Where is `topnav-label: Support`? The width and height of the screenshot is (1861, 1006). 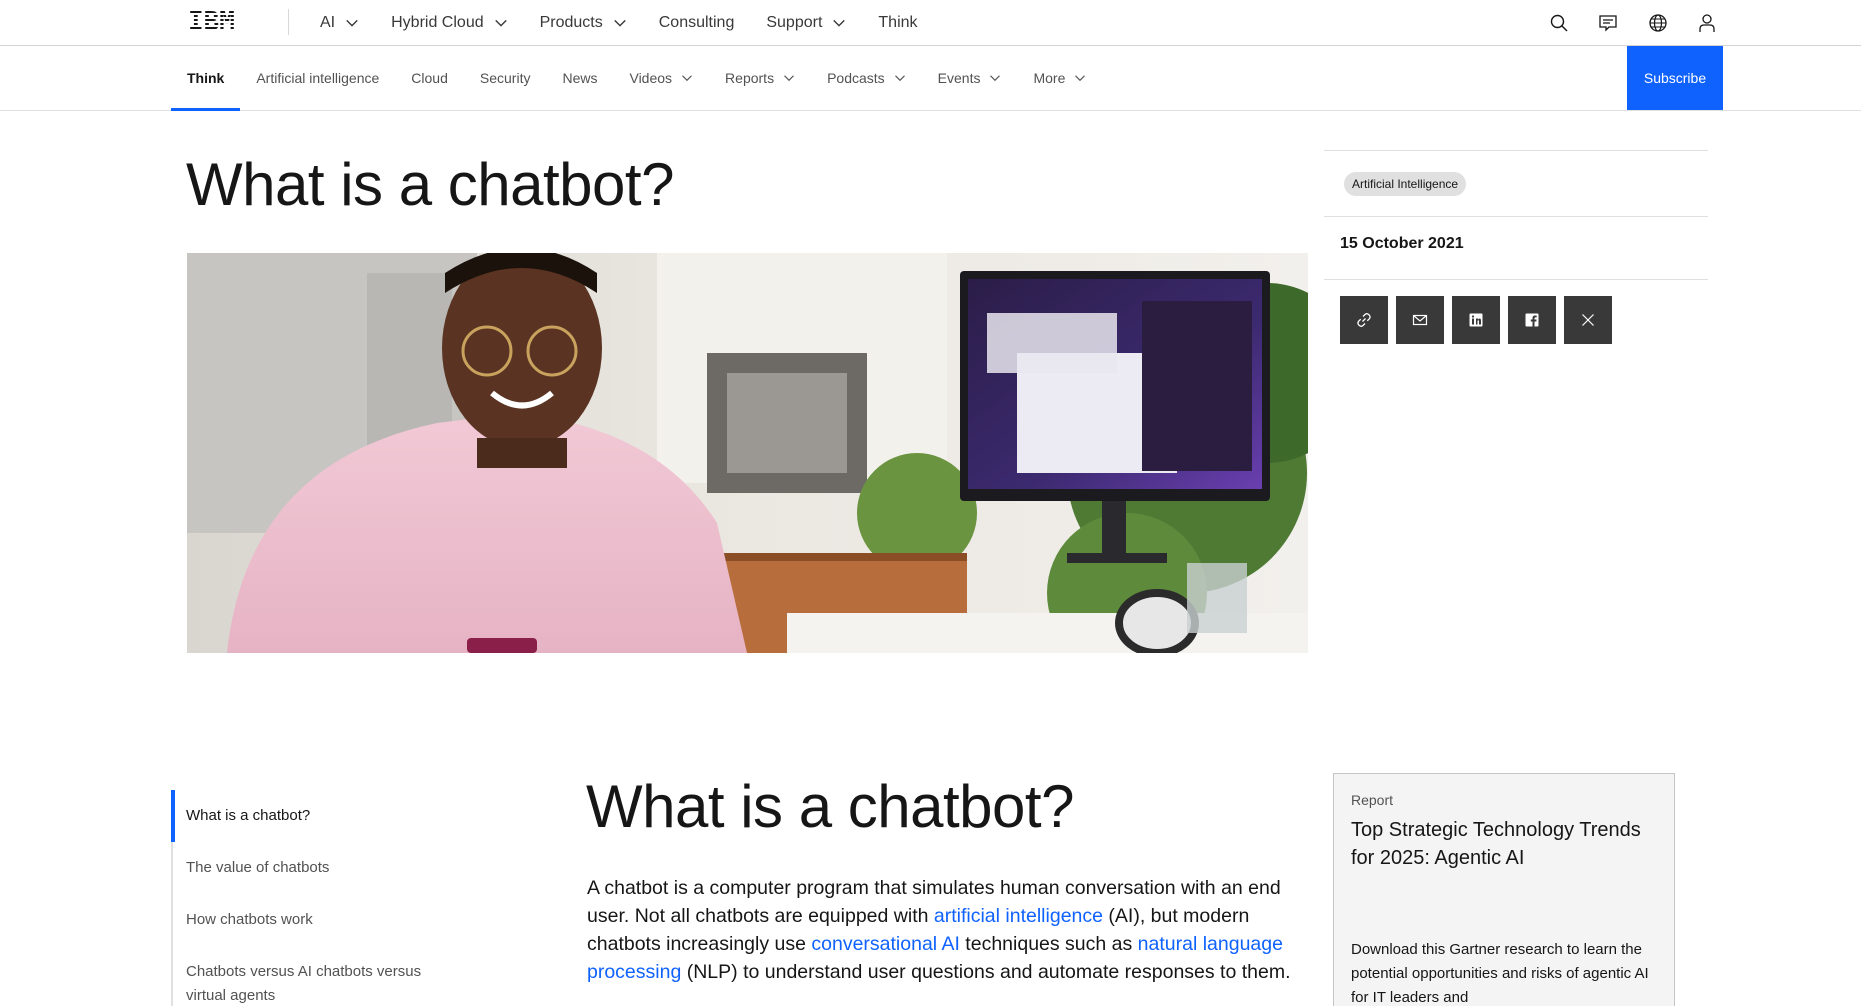 topnav-label: Support is located at coordinates (794, 22).